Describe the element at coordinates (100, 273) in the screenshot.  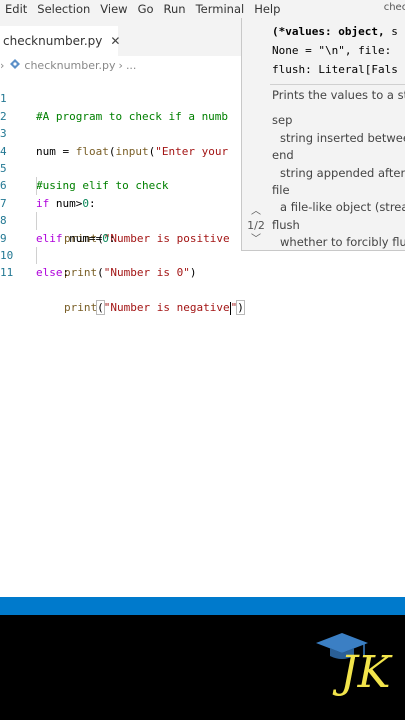
I see `code-token: (` at that location.